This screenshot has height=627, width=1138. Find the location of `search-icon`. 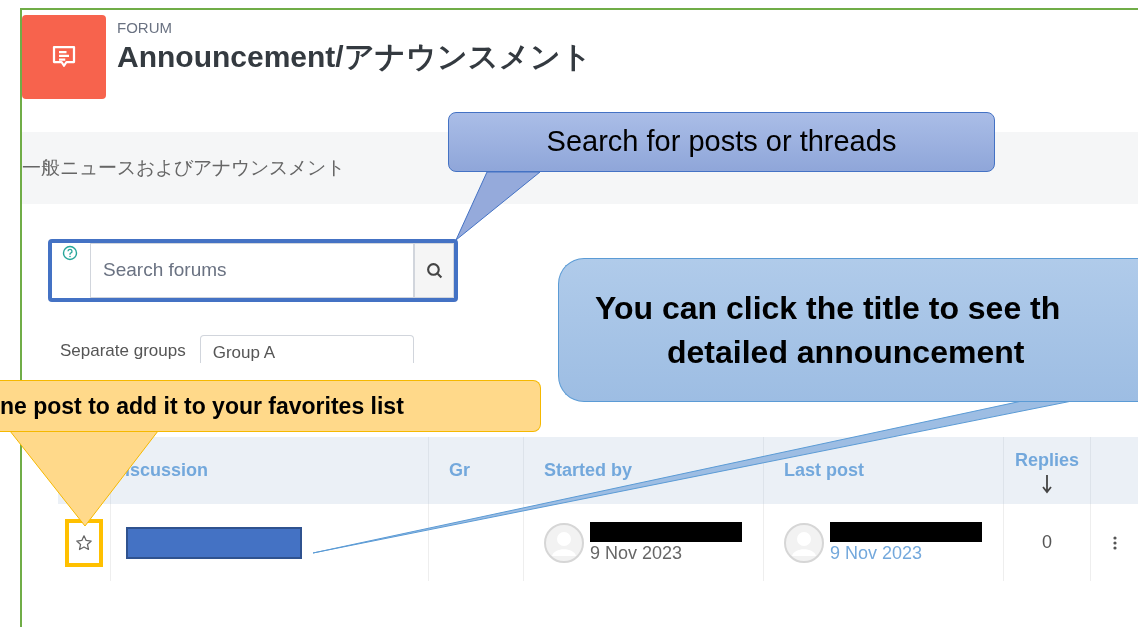

search-icon is located at coordinates (434, 270).